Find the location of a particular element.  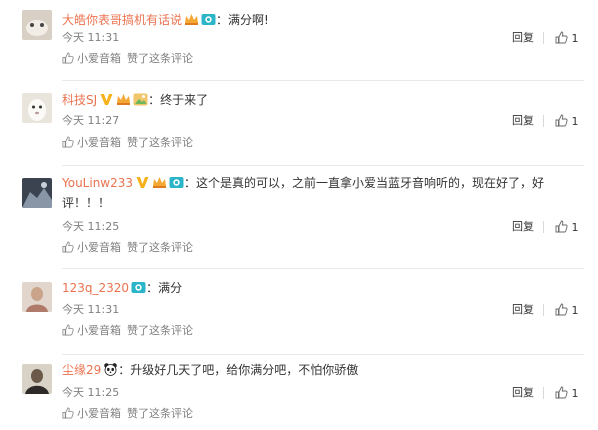

comment-text: ：升级好几天了吧，给你满分吧，不怕你骄傲 is located at coordinates (238, 370).